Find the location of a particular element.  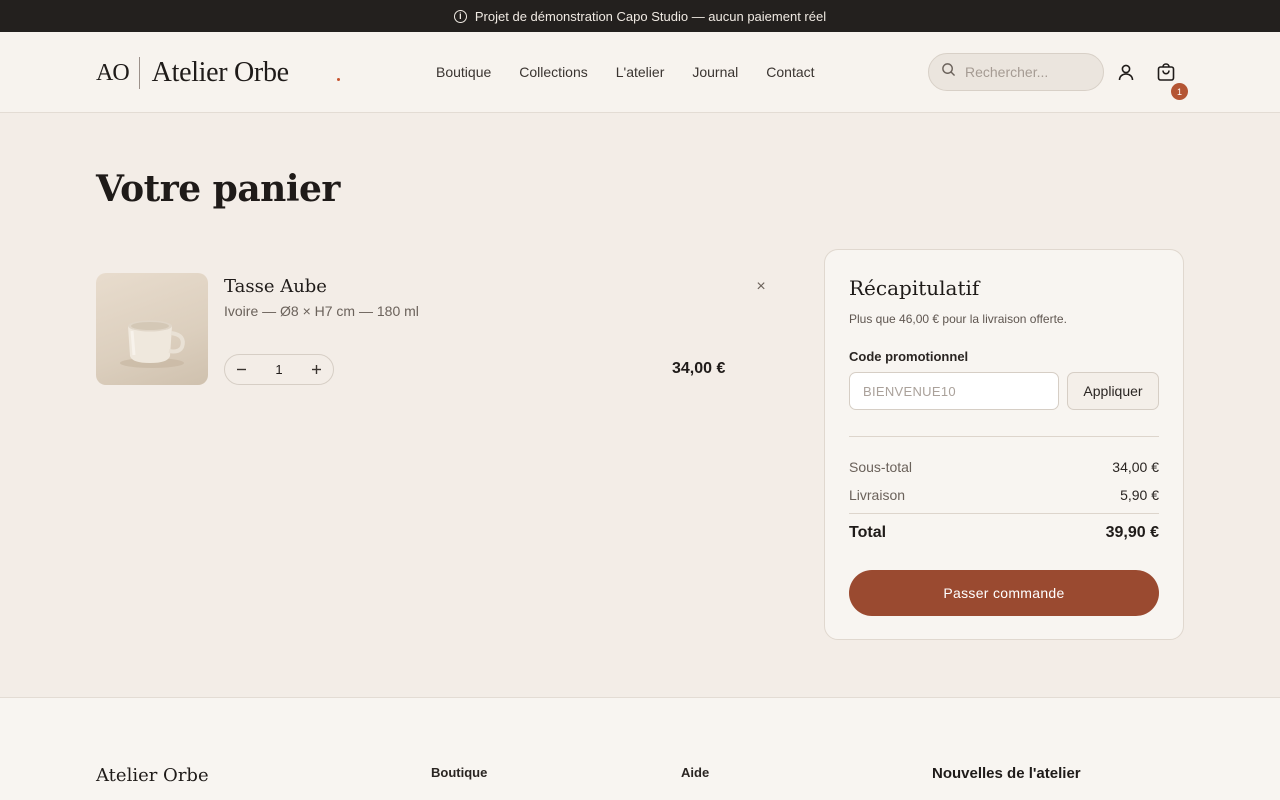

logo-accent-dot is located at coordinates (338, 79).